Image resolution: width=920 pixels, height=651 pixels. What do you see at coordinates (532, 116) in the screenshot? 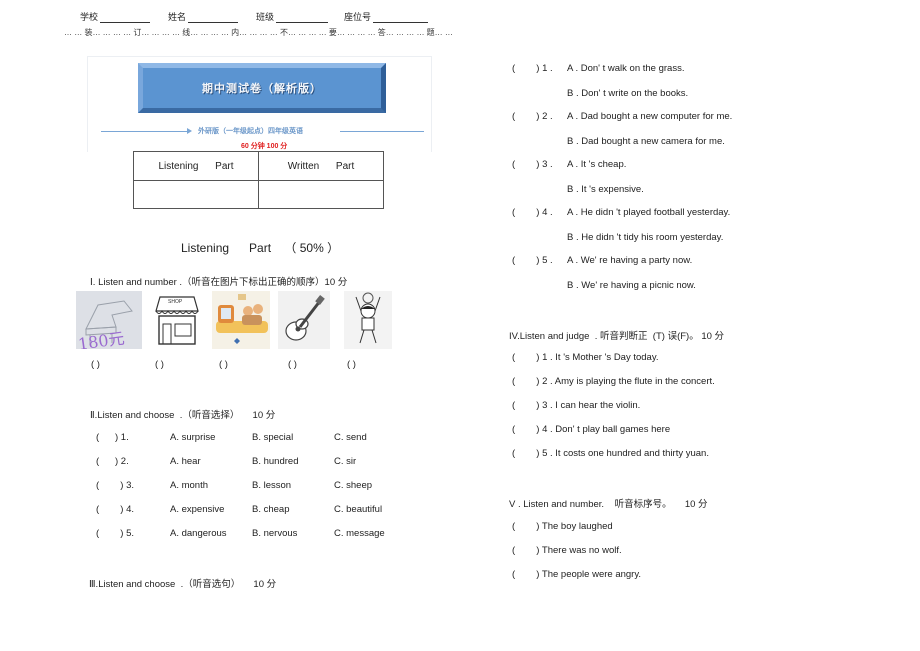
I see `section3-q2-number: ( ) 2 .` at bounding box center [532, 116].